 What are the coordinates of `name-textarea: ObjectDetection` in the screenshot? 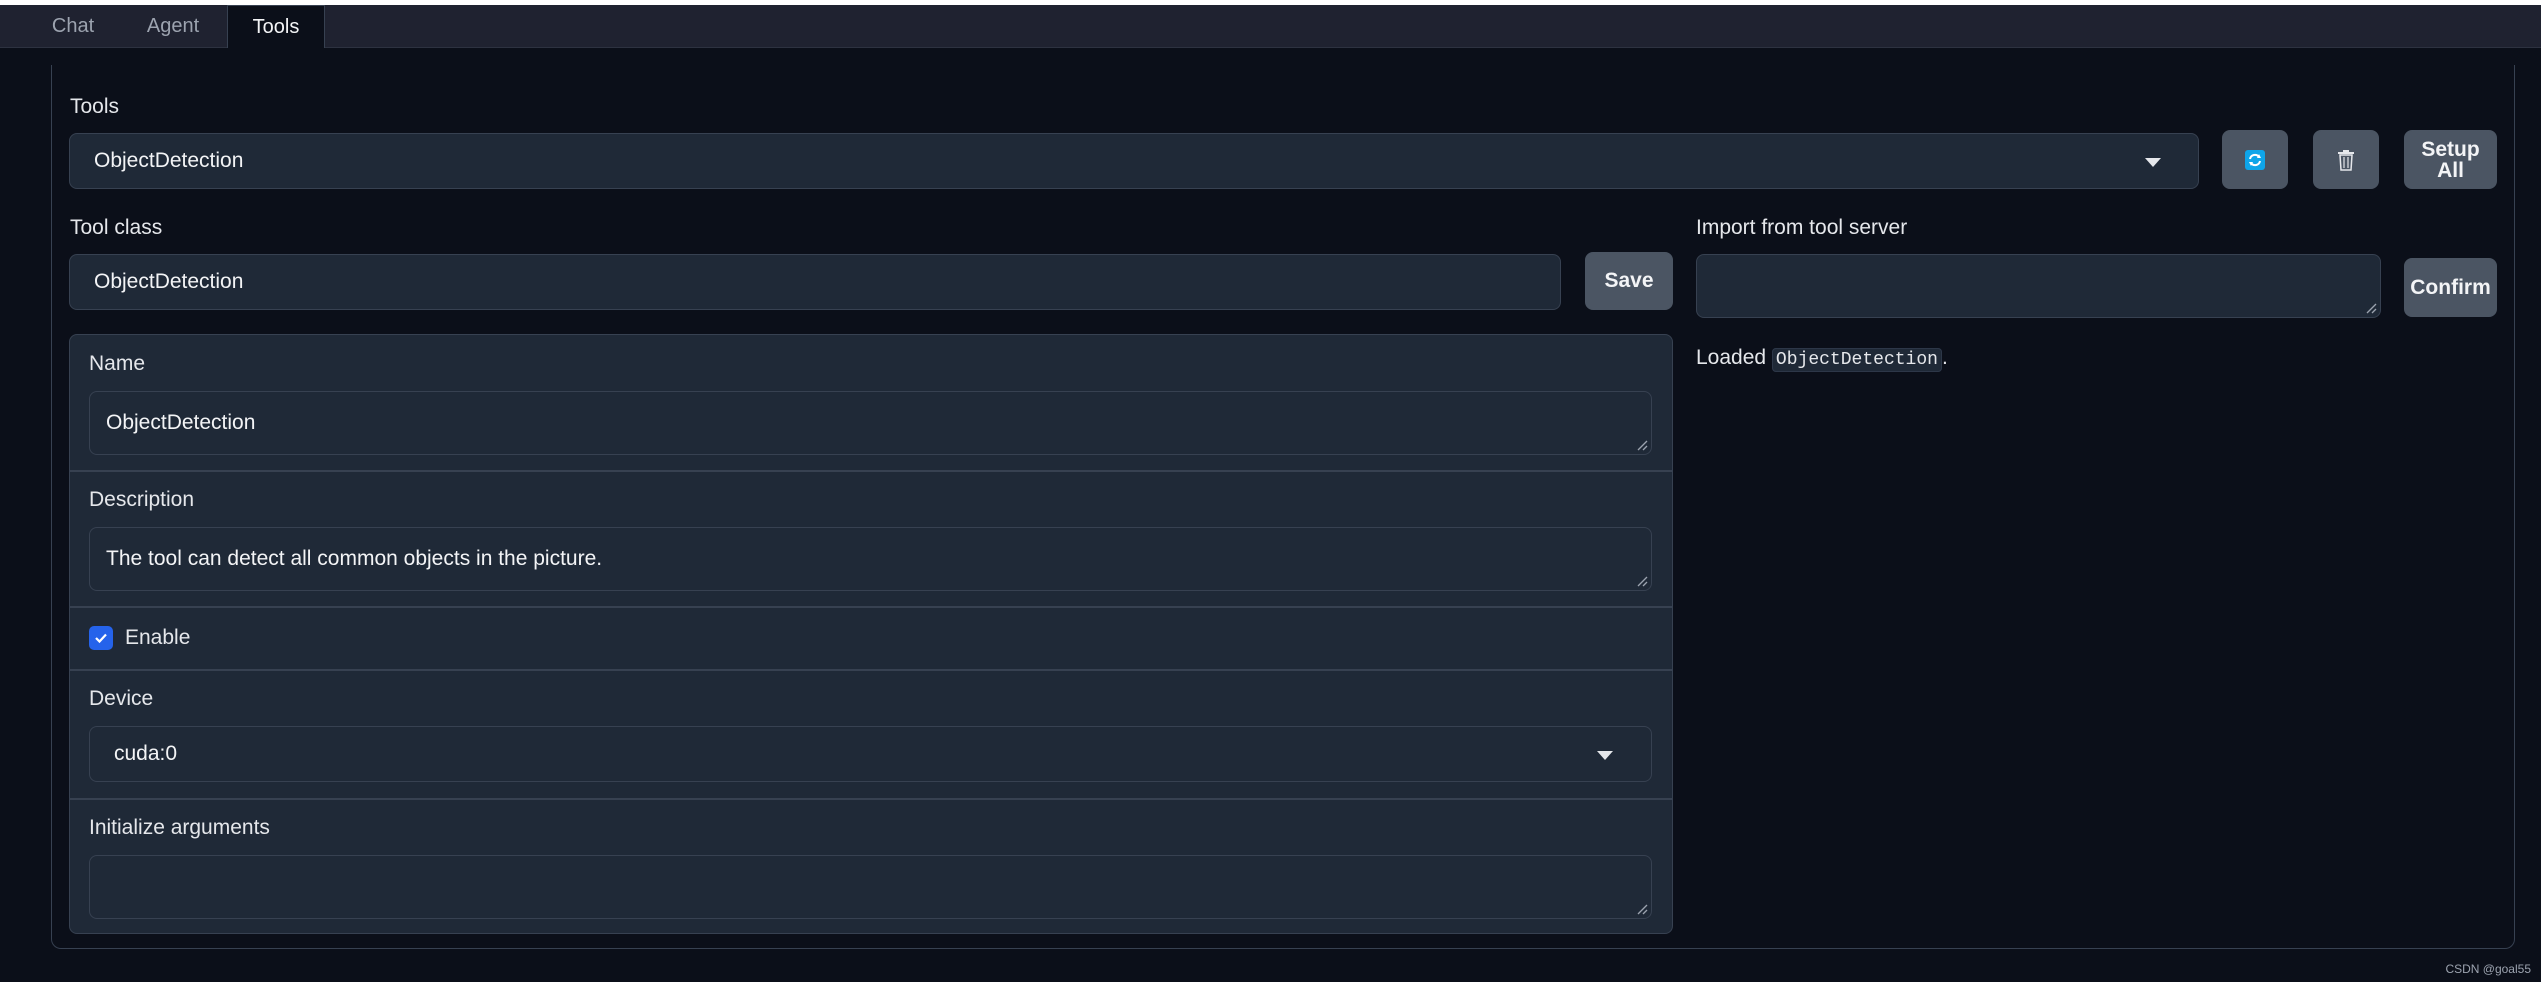 It's located at (870, 423).